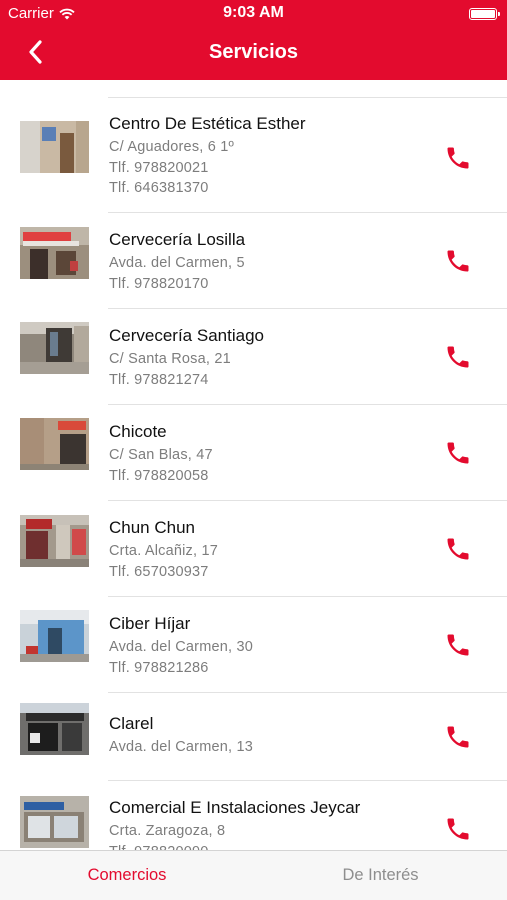 The image size is (507, 900). What do you see at coordinates (159, 667) in the screenshot?
I see `business-phone-number: Tlf. 978821286` at bounding box center [159, 667].